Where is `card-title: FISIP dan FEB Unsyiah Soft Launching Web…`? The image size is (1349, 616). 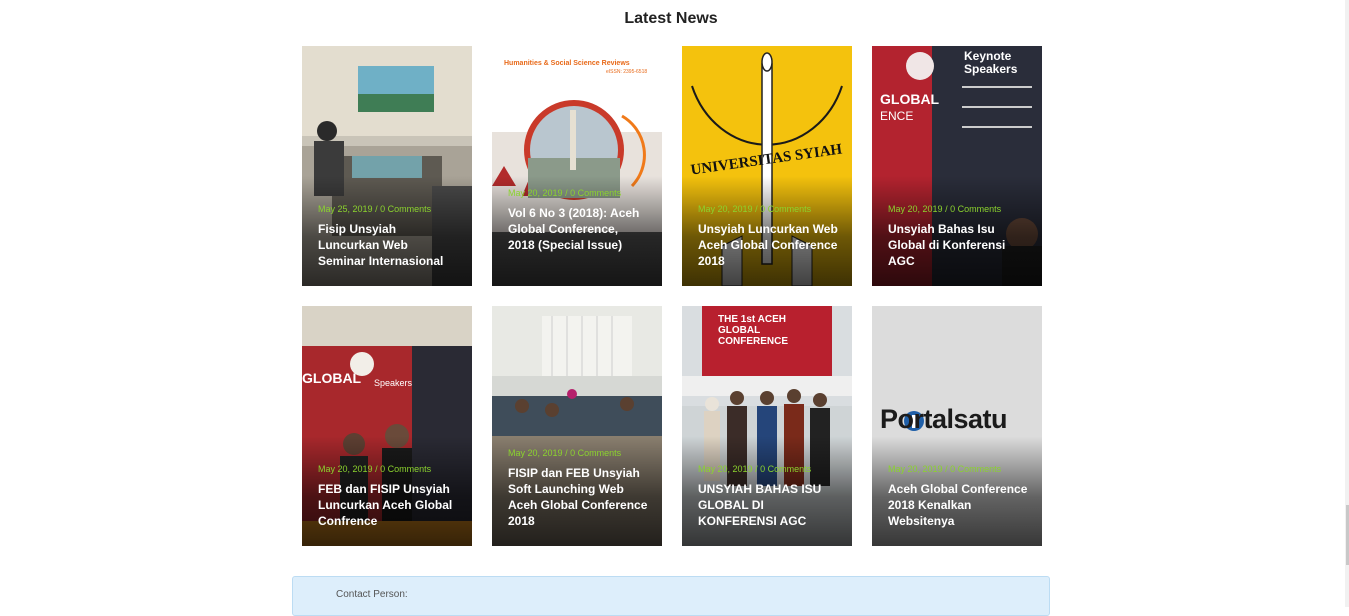
card-title: FISIP dan FEB Unsyiah Soft Launching Web… is located at coordinates (578, 497).